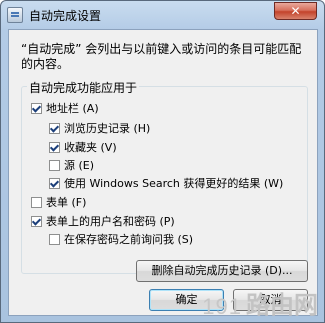 The height and width of the screenshot is (323, 325). I want to click on forms-option: 表单 (F), so click(58, 202).